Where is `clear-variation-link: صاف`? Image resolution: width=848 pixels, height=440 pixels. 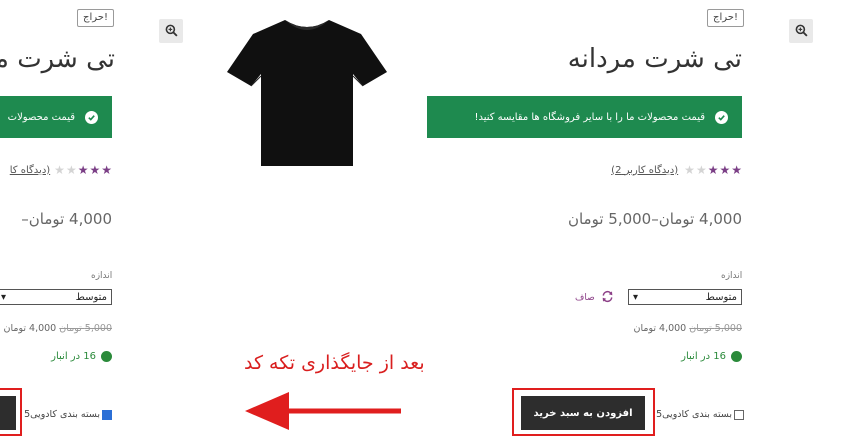 clear-variation-link: صاف is located at coordinates (594, 298).